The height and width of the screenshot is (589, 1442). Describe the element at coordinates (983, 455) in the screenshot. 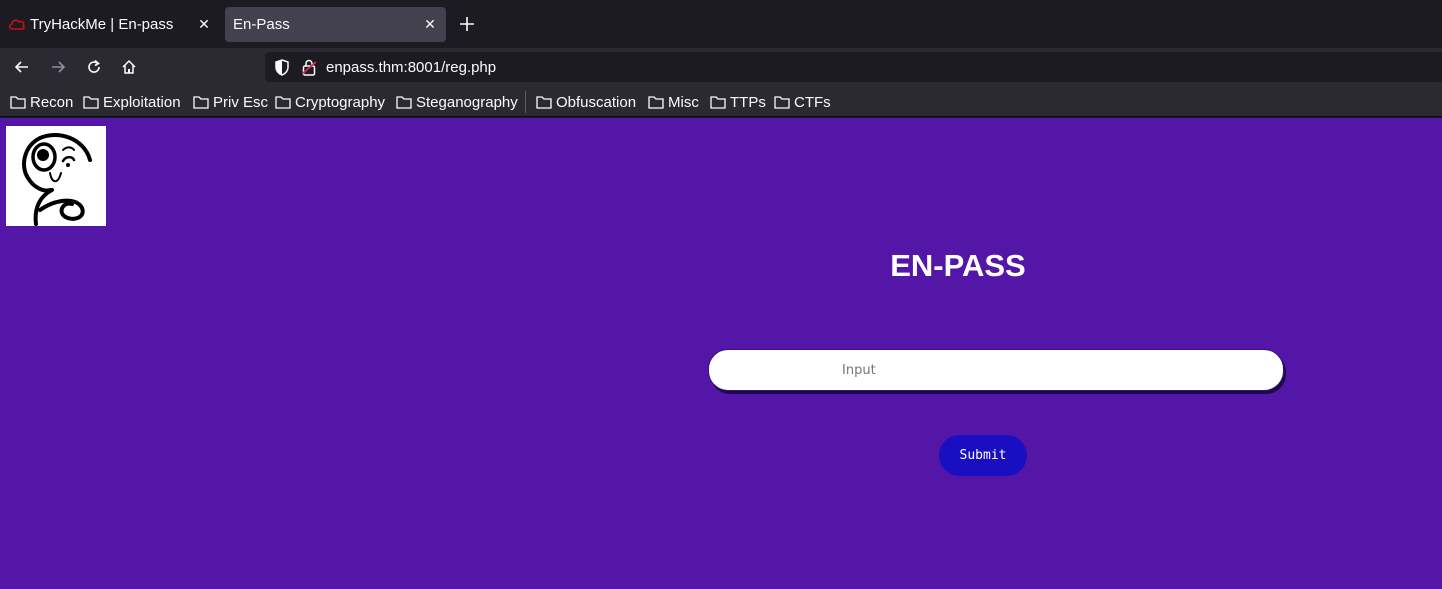

I see `submit-button: Submit` at that location.